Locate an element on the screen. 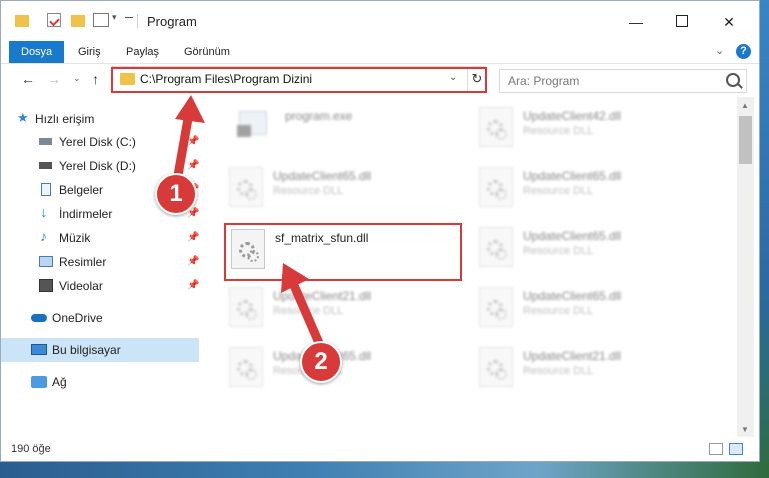  address-bar: C:\Program Files\Program Dizini ⌄ ↻ is located at coordinates (299, 79).